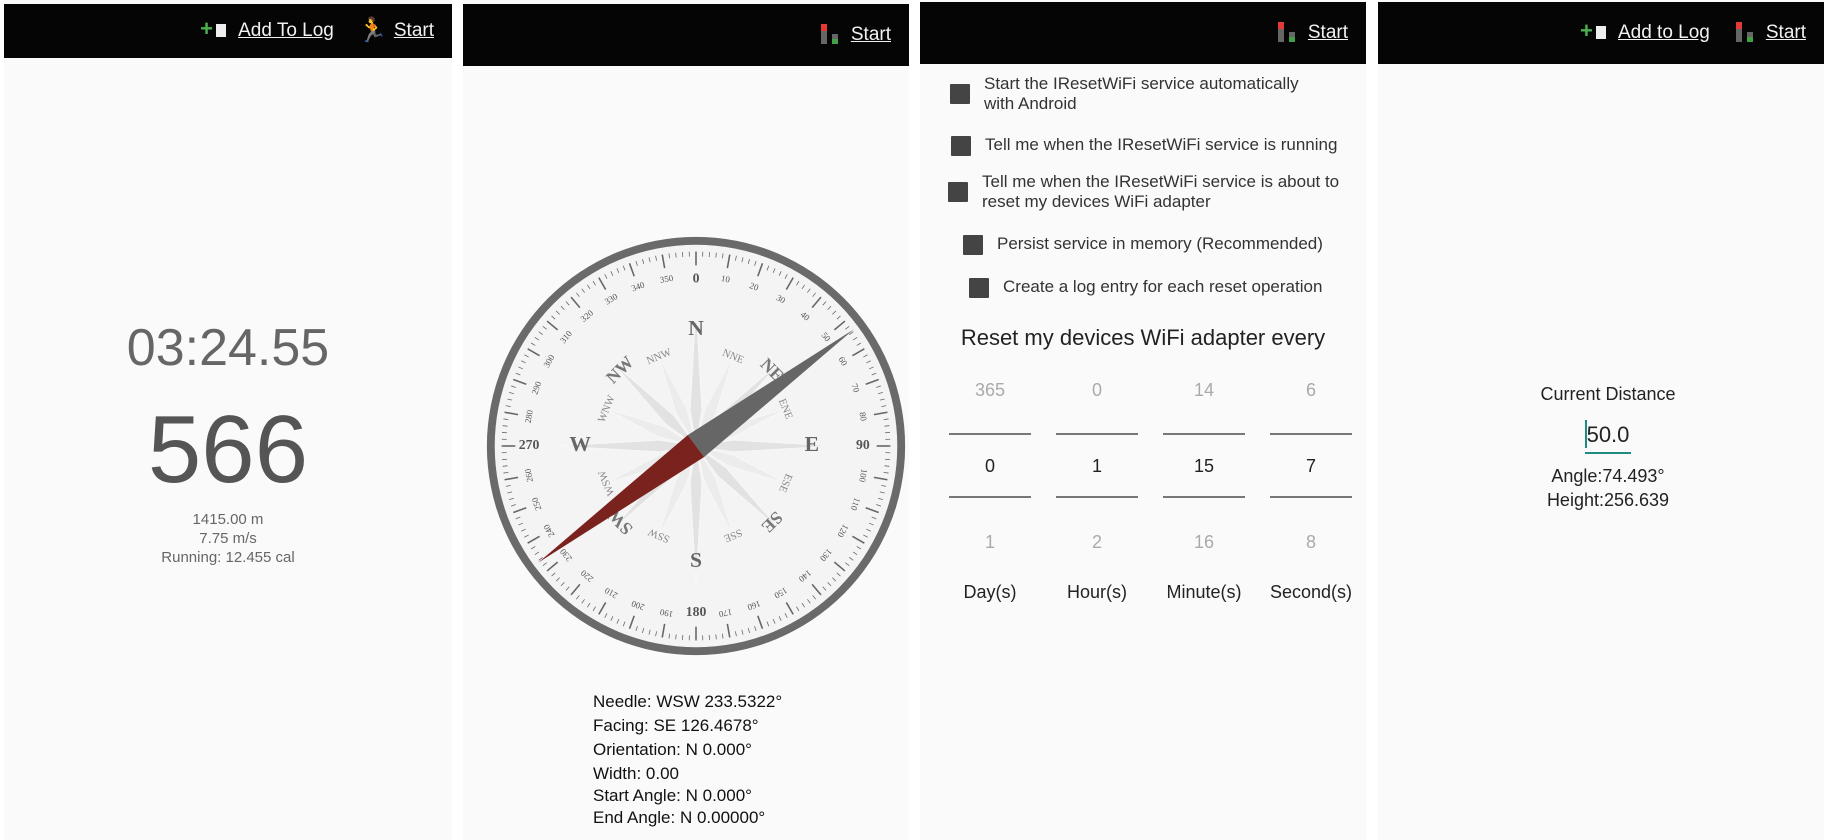 This screenshot has height=840, width=1840. I want to click on current-distance-input, so click(1608, 436).